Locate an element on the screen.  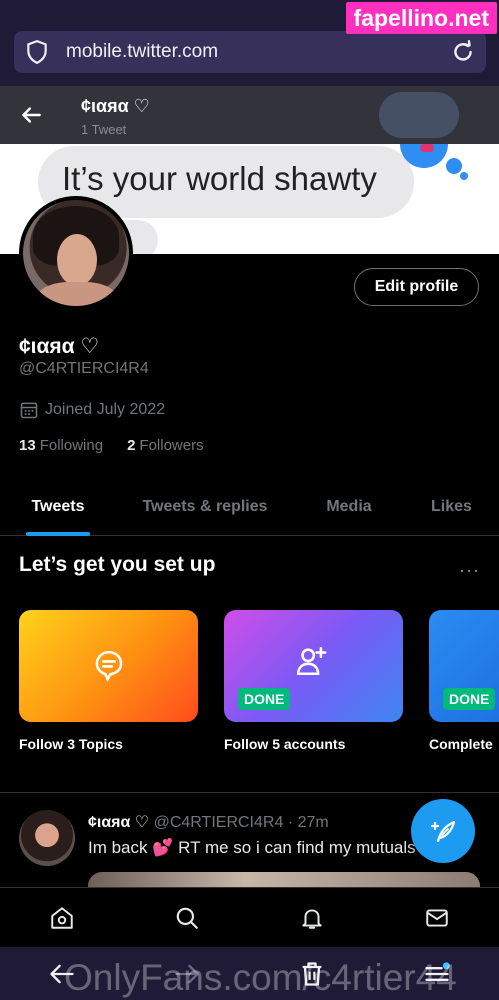
tab-label: Likes is located at coordinates (451, 506).